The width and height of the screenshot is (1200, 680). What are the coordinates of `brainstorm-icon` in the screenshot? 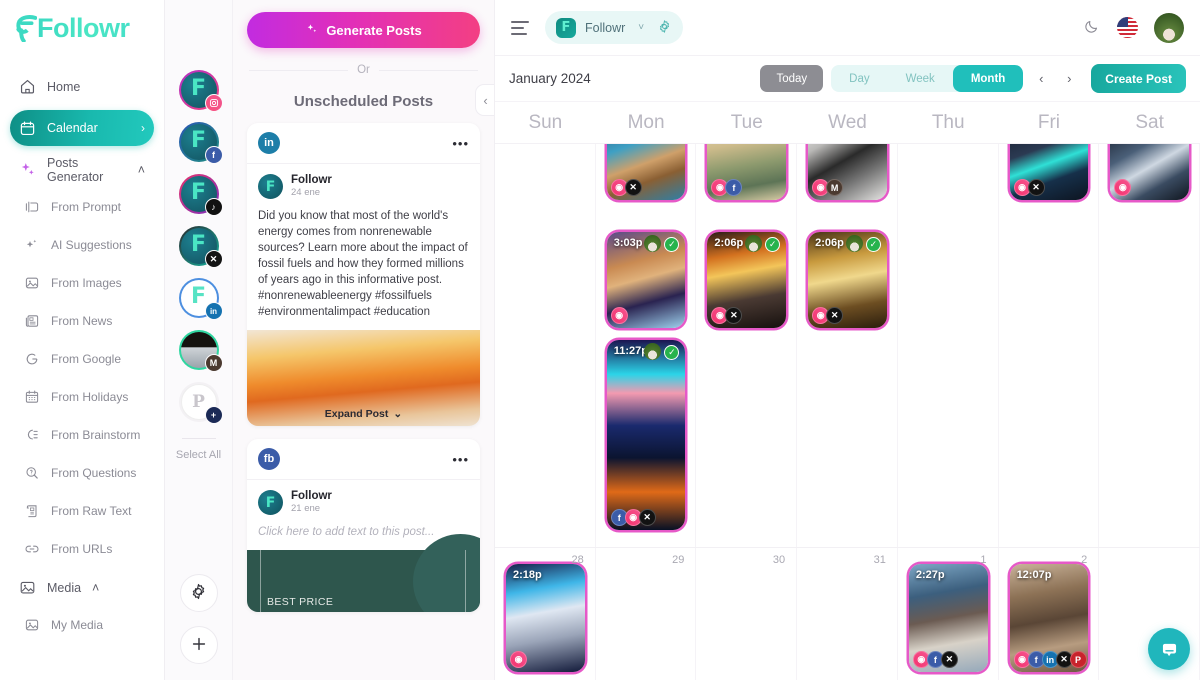 It's located at (32, 435).